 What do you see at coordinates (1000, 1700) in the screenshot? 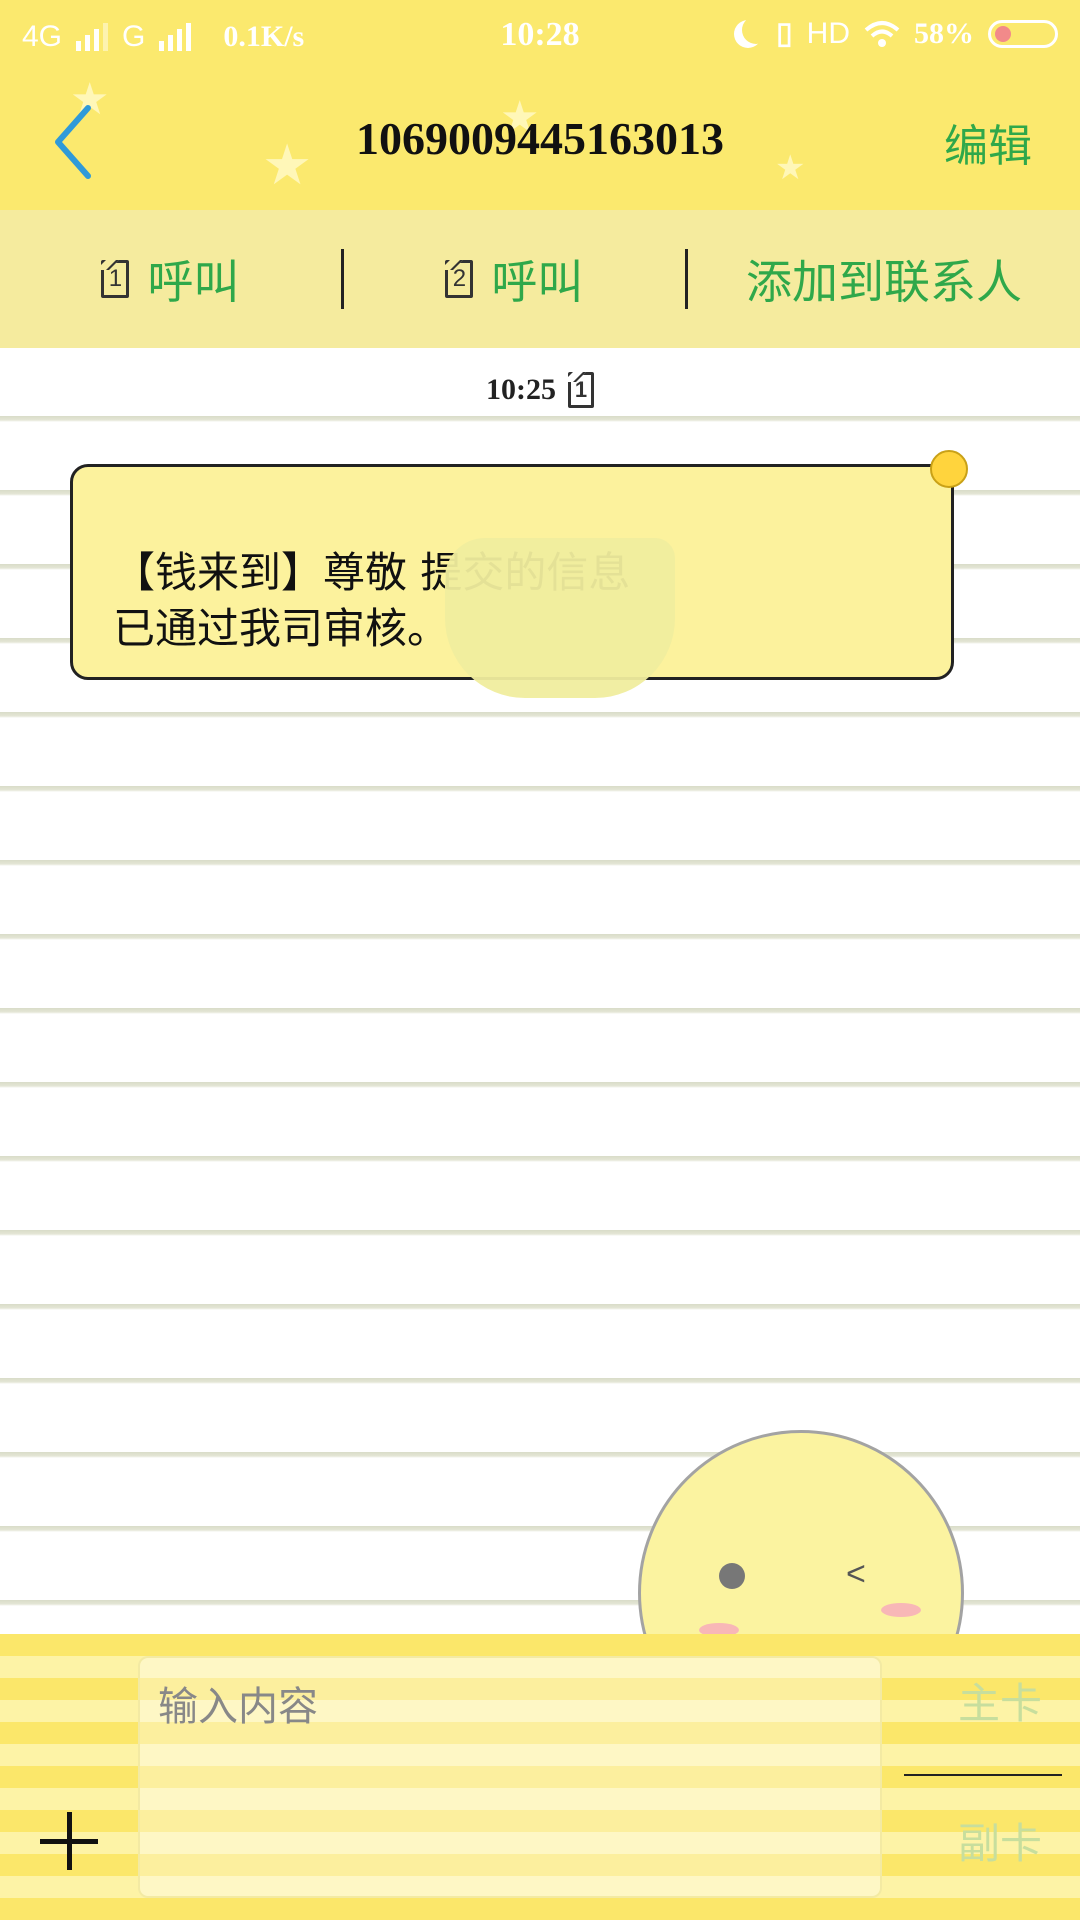
I see `send-primary-sim-button: 主卡` at bounding box center [1000, 1700].